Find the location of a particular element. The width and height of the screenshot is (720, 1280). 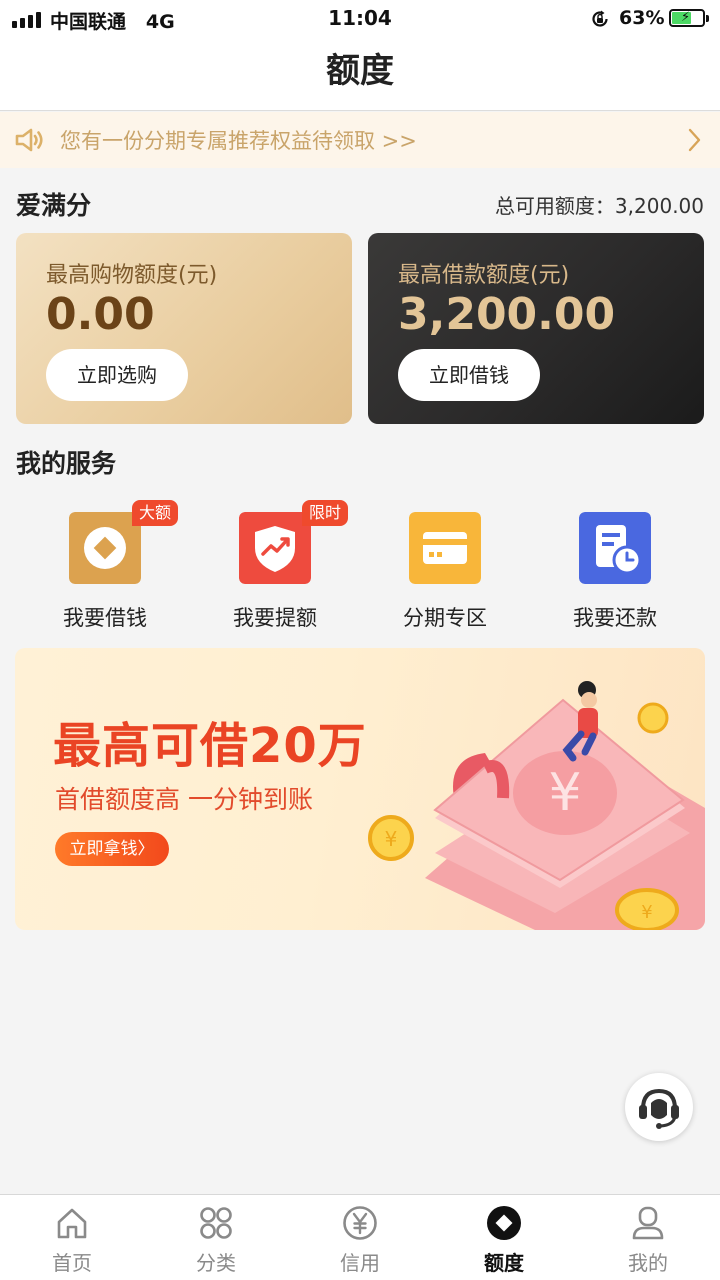

credit-score-label: 爱满分 is located at coordinates (54, 205).